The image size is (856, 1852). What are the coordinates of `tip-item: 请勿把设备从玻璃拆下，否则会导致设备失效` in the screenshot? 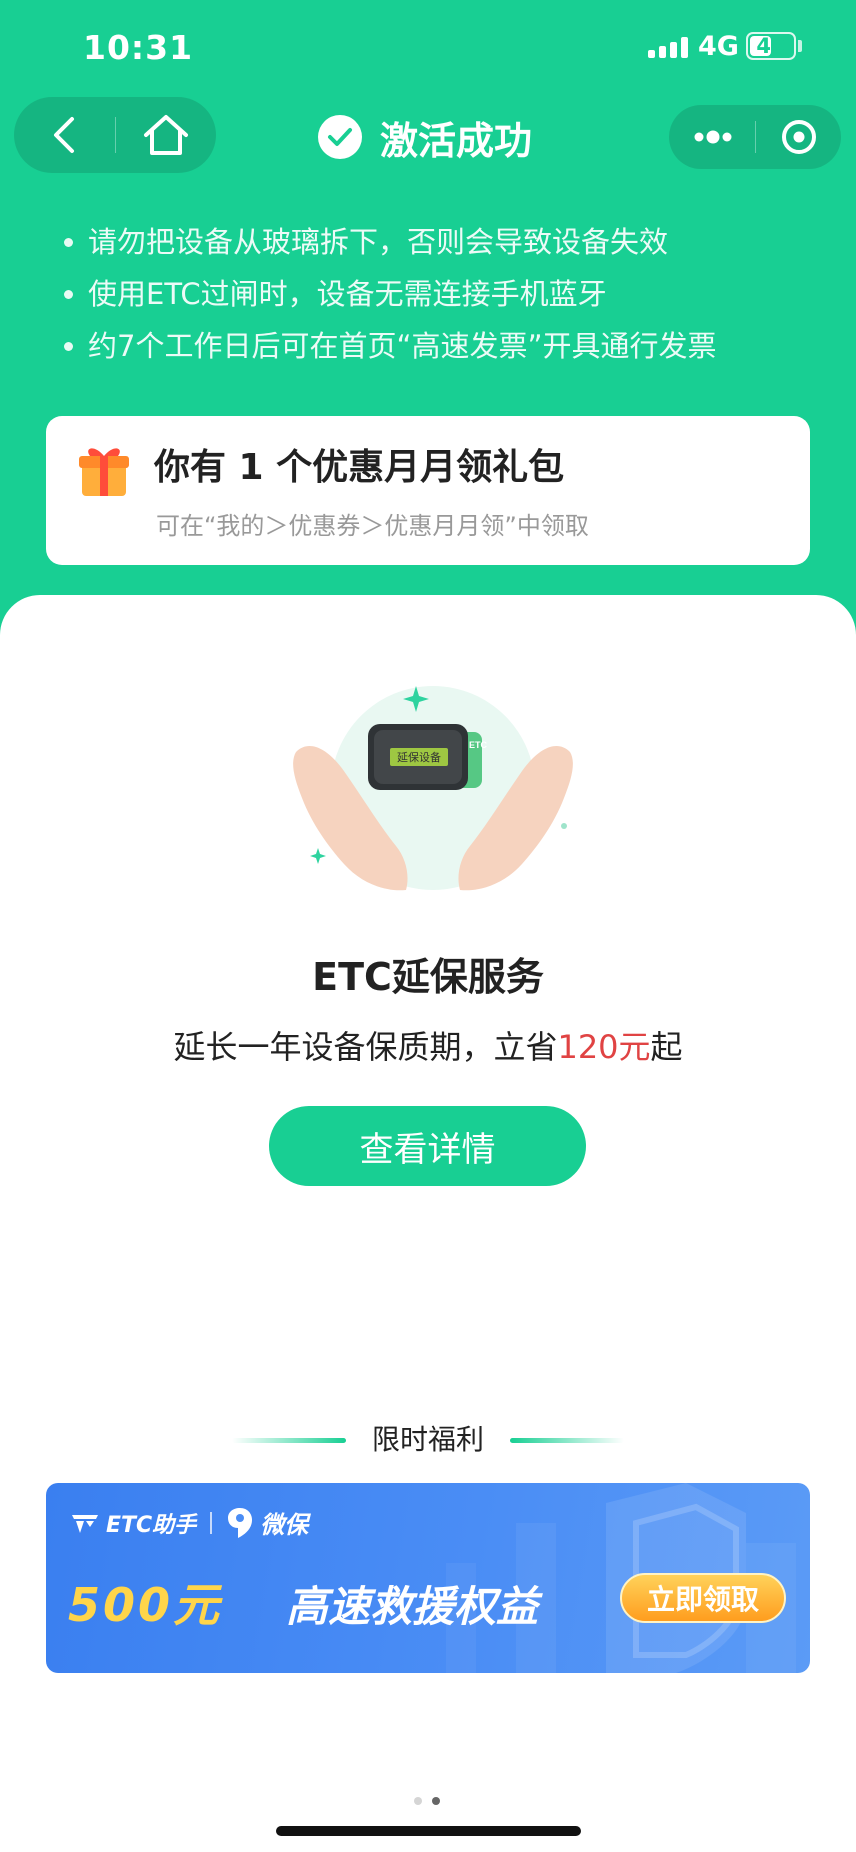 It's located at (390, 242).